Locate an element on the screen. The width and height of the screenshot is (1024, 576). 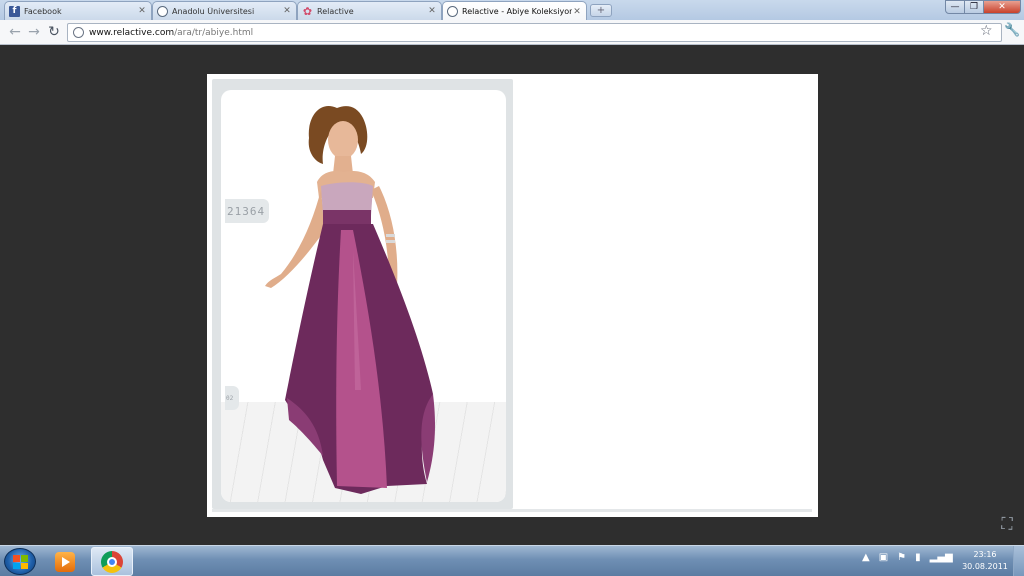
taskbar-clock: 23:16 30.08.2011 is located at coordinates (985, 561).